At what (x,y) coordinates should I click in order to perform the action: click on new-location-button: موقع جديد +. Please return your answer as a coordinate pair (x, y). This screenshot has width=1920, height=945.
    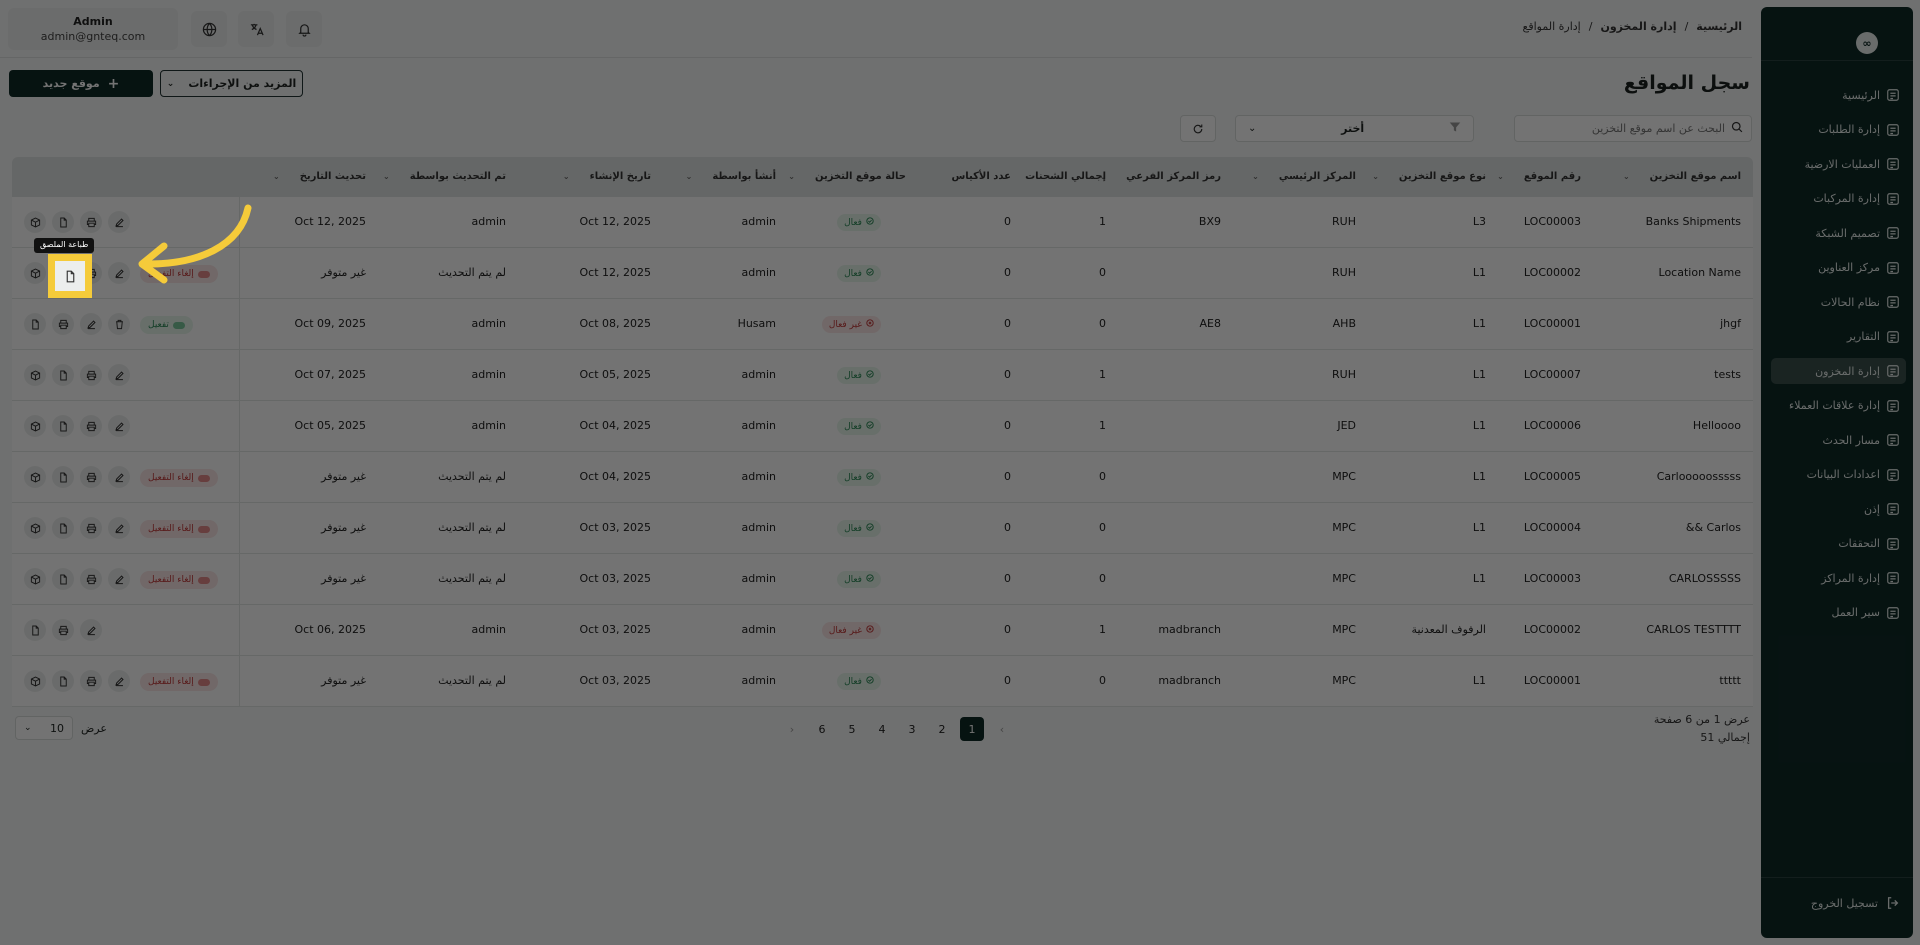
    Looking at the image, I should click on (81, 83).